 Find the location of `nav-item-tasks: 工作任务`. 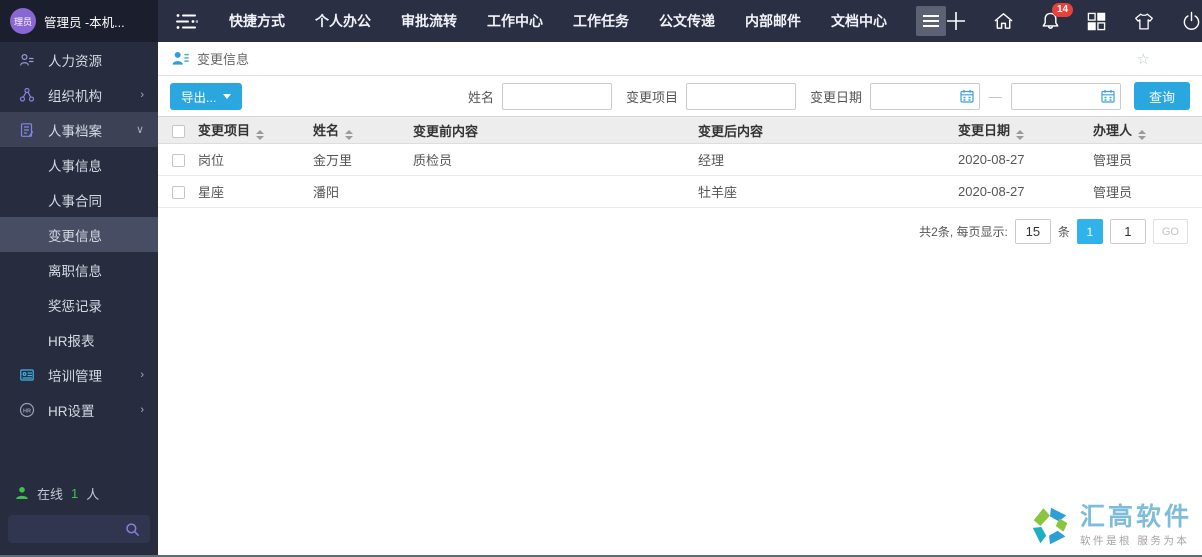

nav-item-tasks: 工作任务 is located at coordinates (601, 21).